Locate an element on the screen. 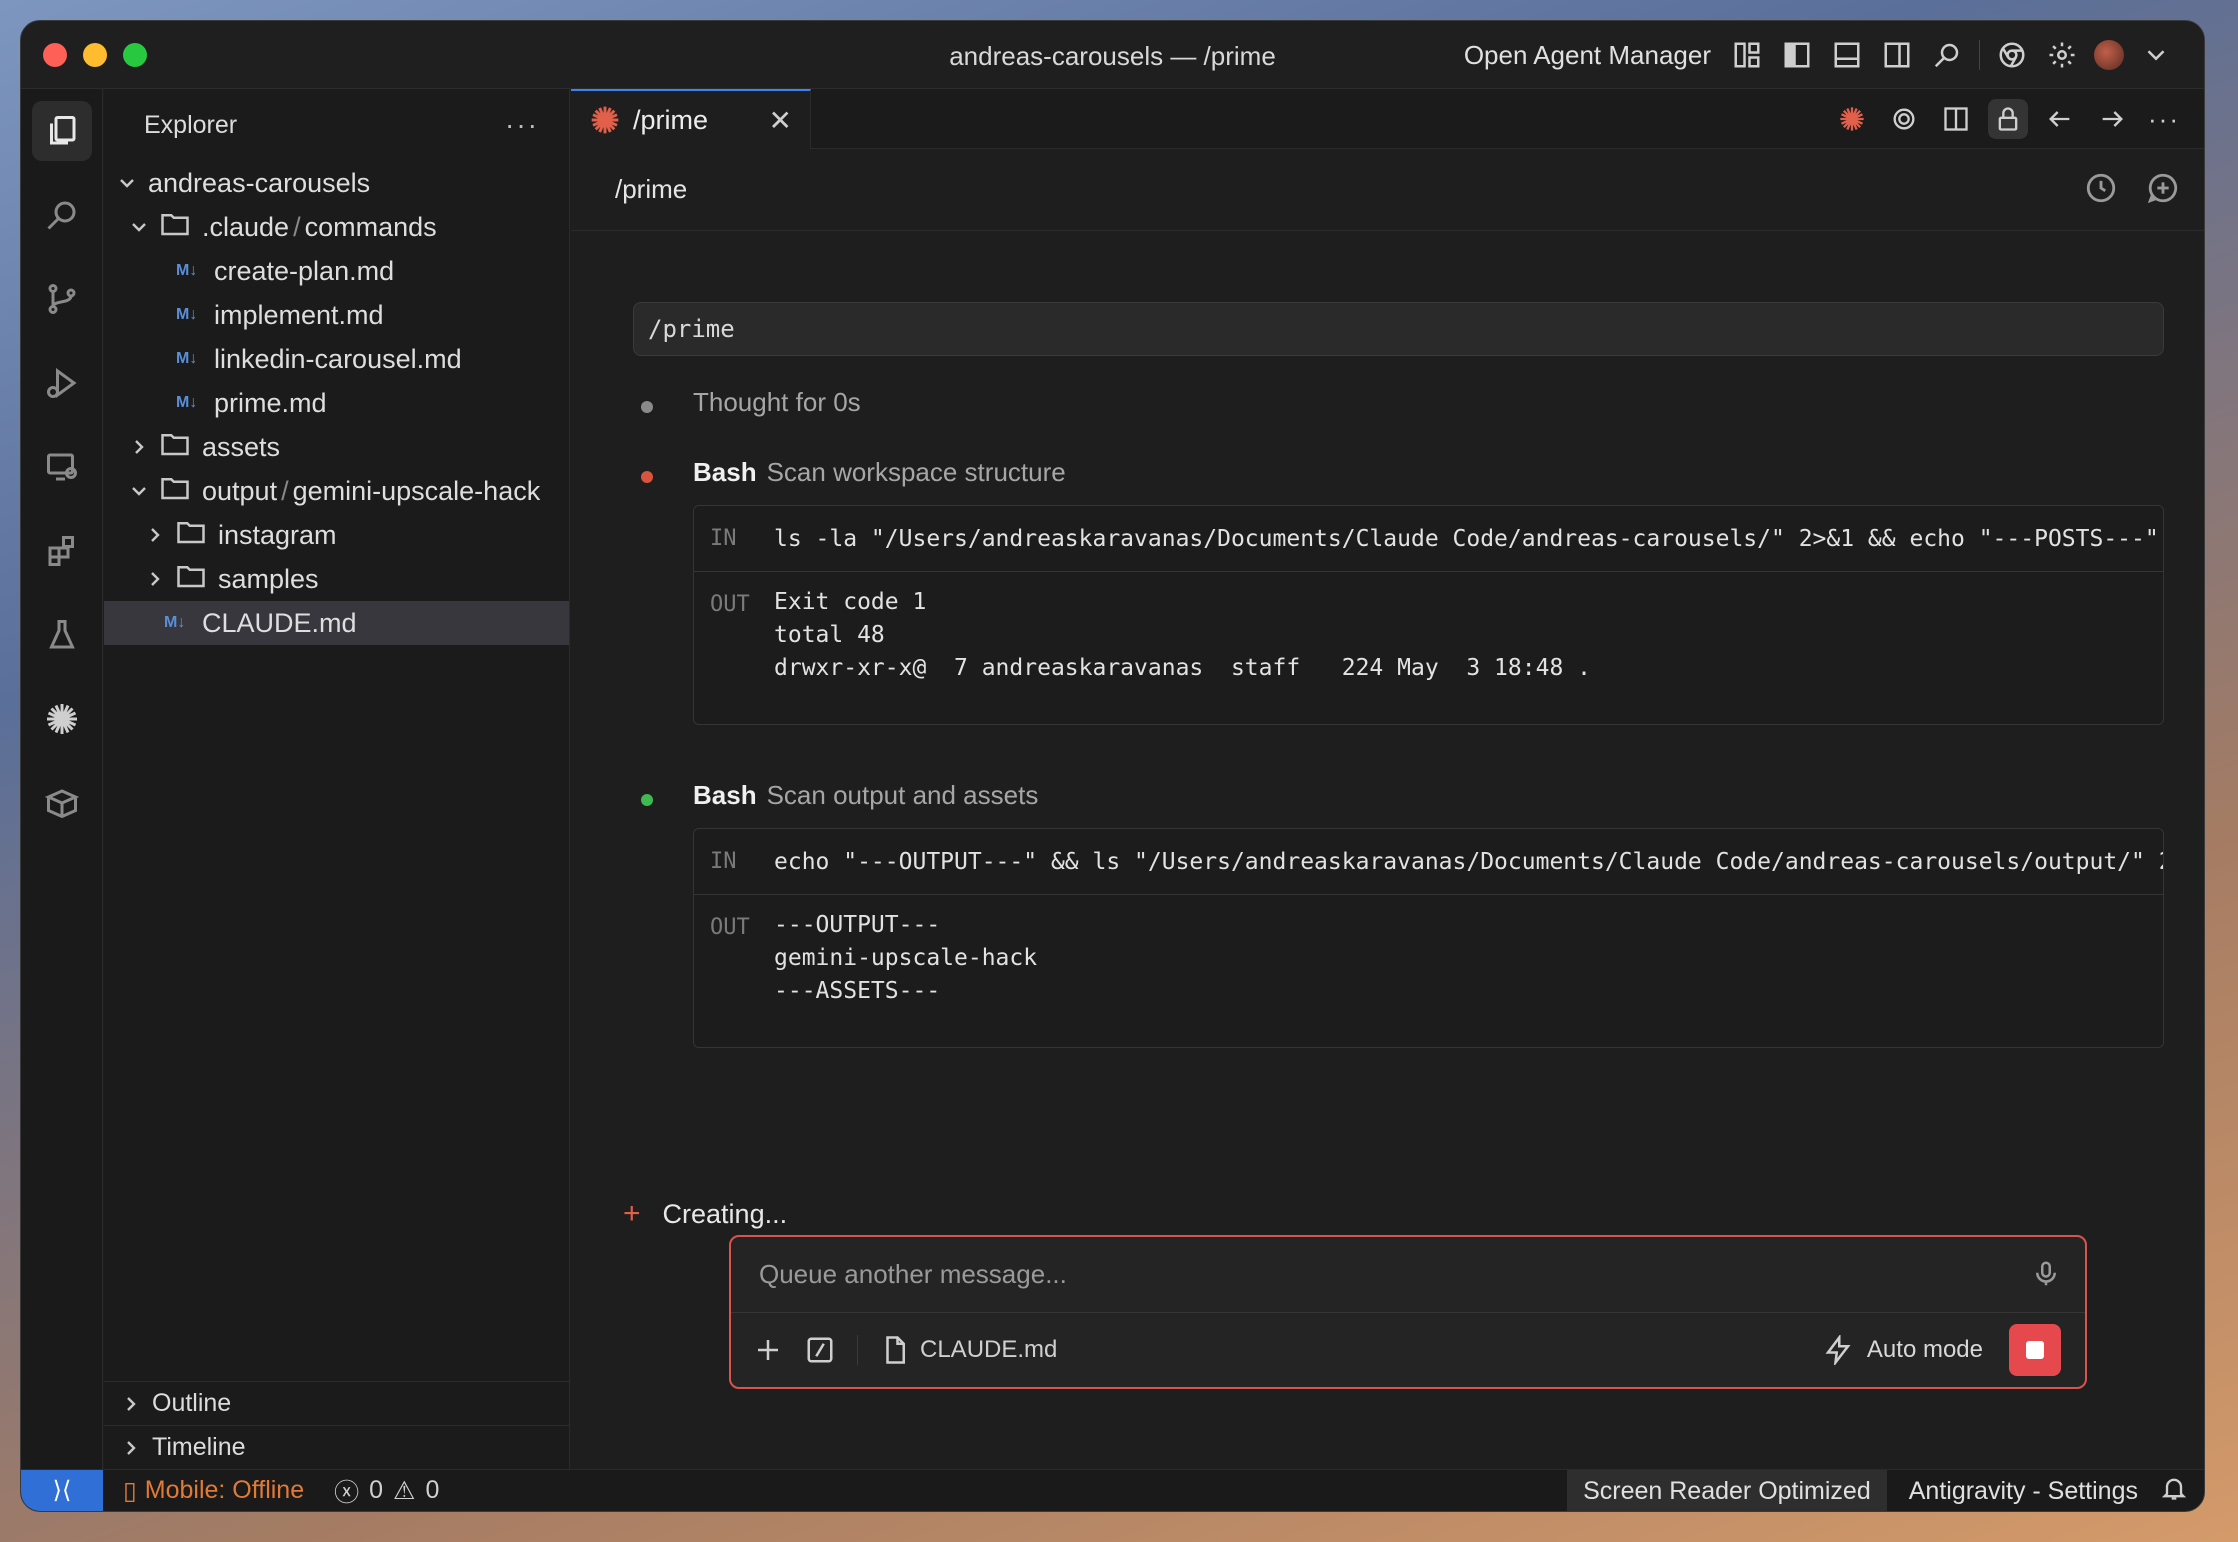 The height and width of the screenshot is (1542, 2238). thought-label: Thought for 0s is located at coordinates (777, 402).